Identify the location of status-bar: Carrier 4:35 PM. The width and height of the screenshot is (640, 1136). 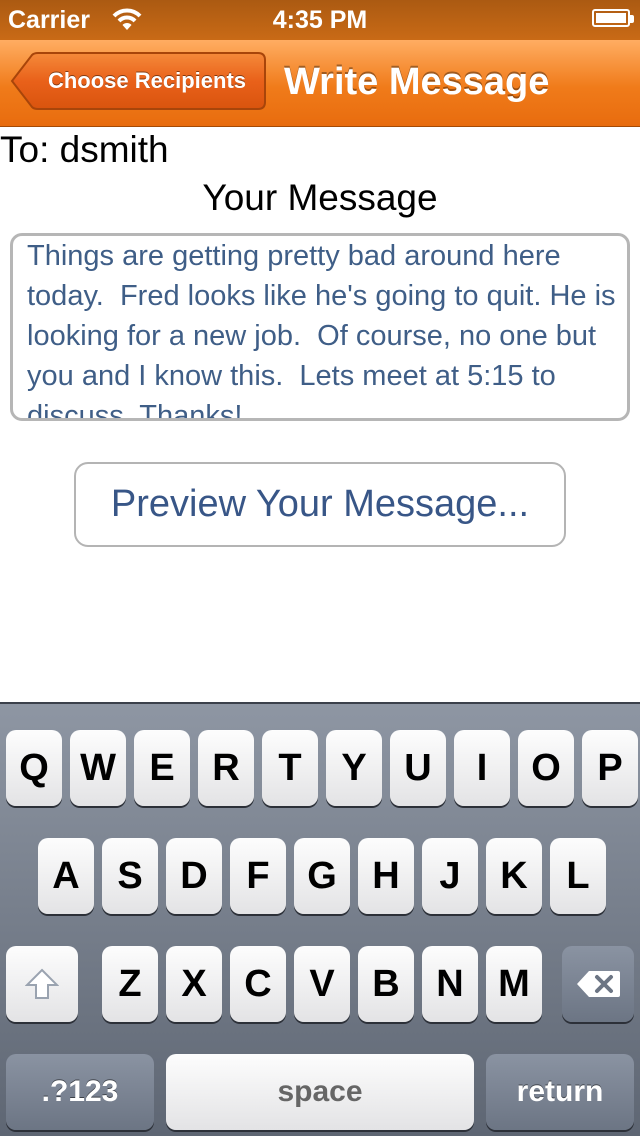
(320, 20).